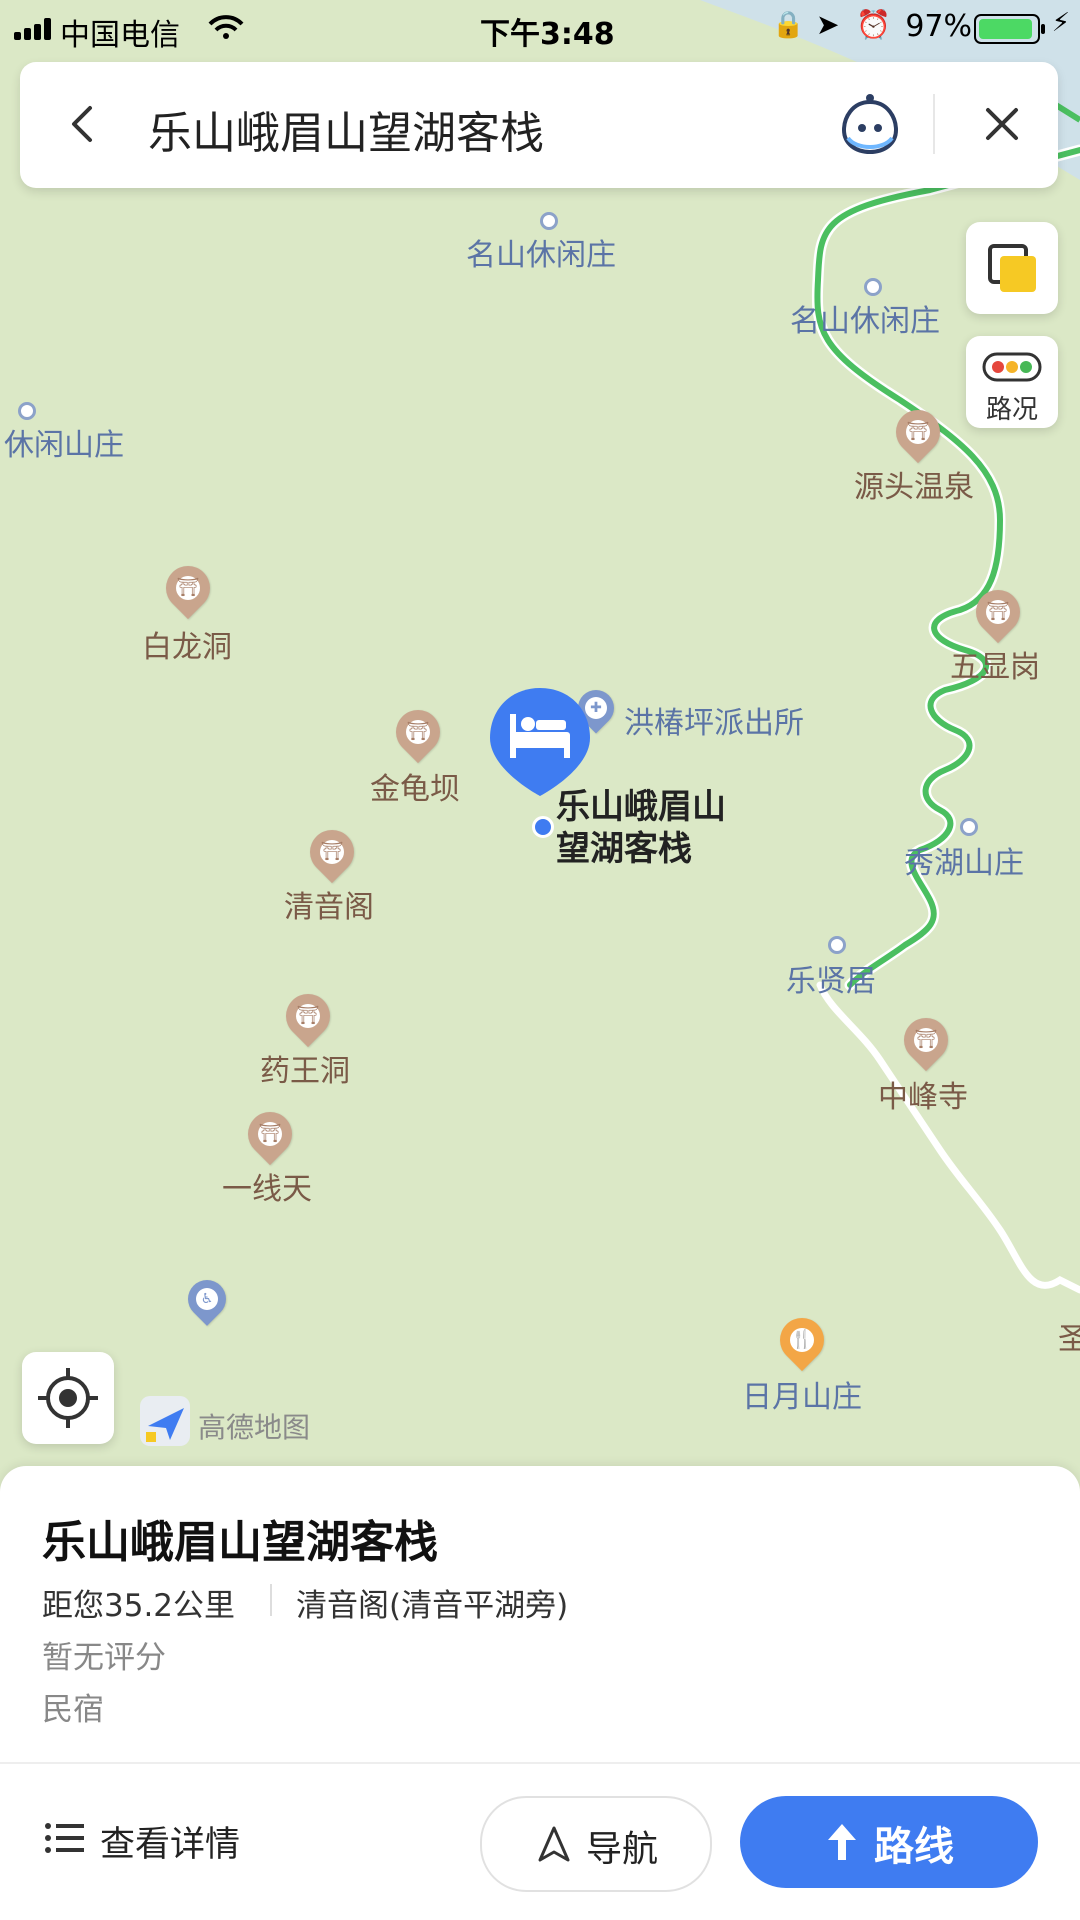  What do you see at coordinates (432, 1606) in the screenshot?
I see `place-address: 清音阁(清音平湖旁)` at bounding box center [432, 1606].